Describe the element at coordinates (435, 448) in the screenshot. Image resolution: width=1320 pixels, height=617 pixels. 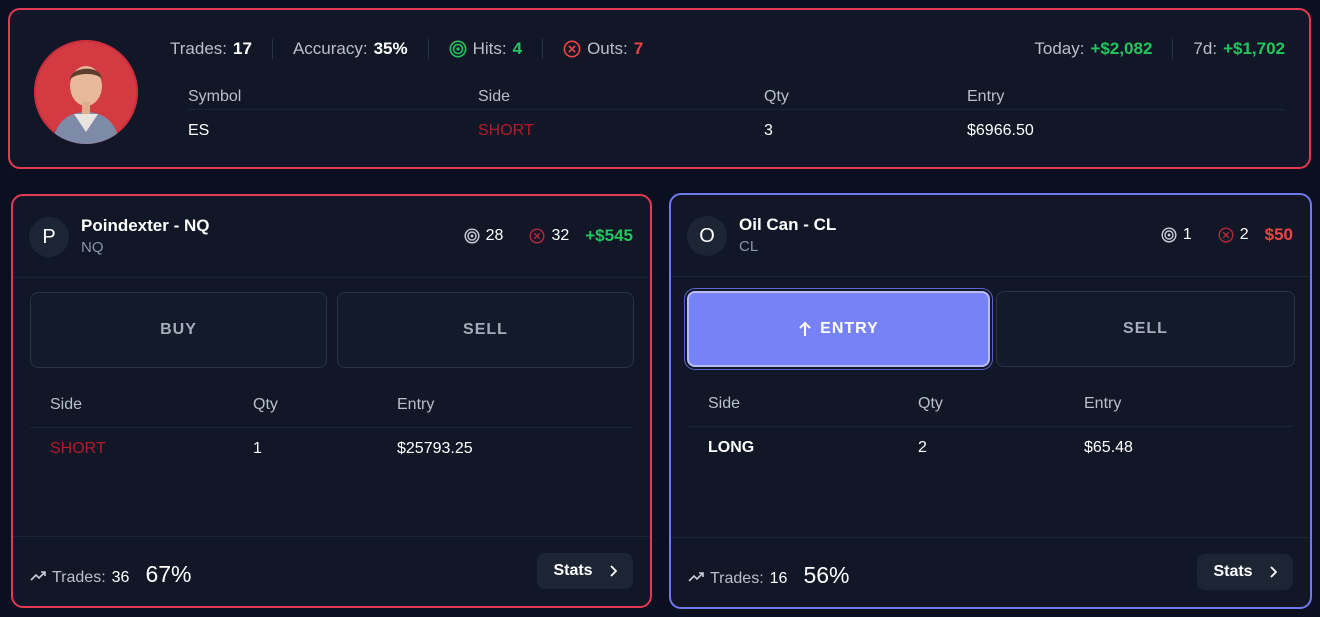
I see `cell-entry: $25793.25` at that location.